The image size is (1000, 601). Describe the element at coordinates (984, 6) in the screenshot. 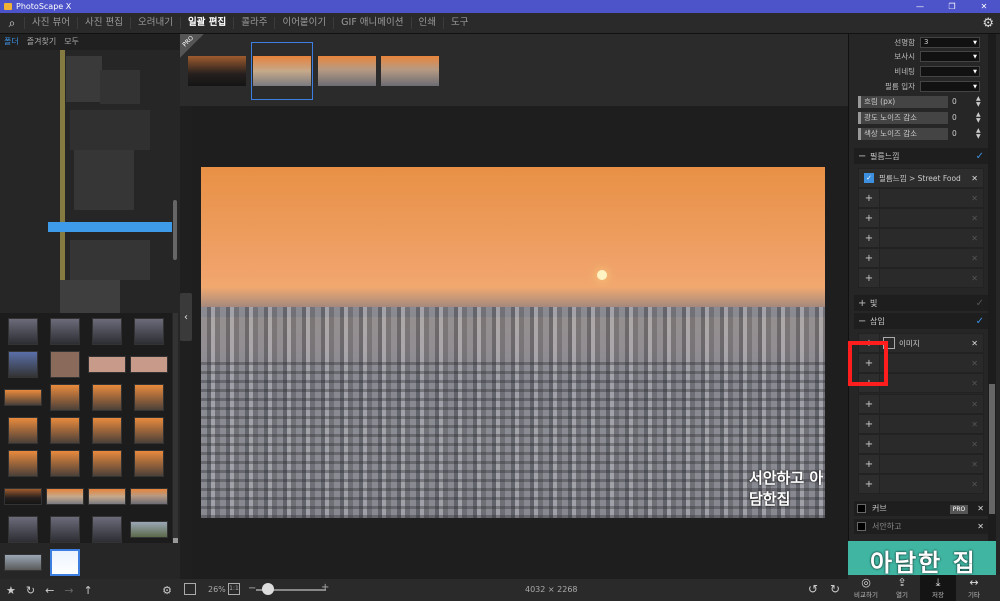

I see `close-button: ✕` at that location.